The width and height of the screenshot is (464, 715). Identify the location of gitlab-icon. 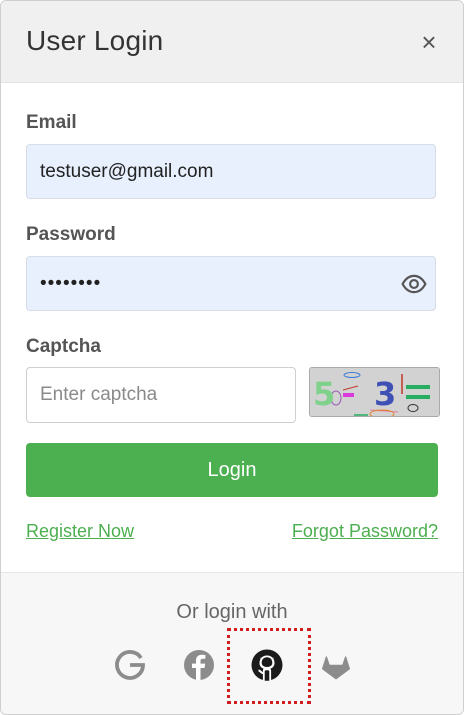
(336, 665).